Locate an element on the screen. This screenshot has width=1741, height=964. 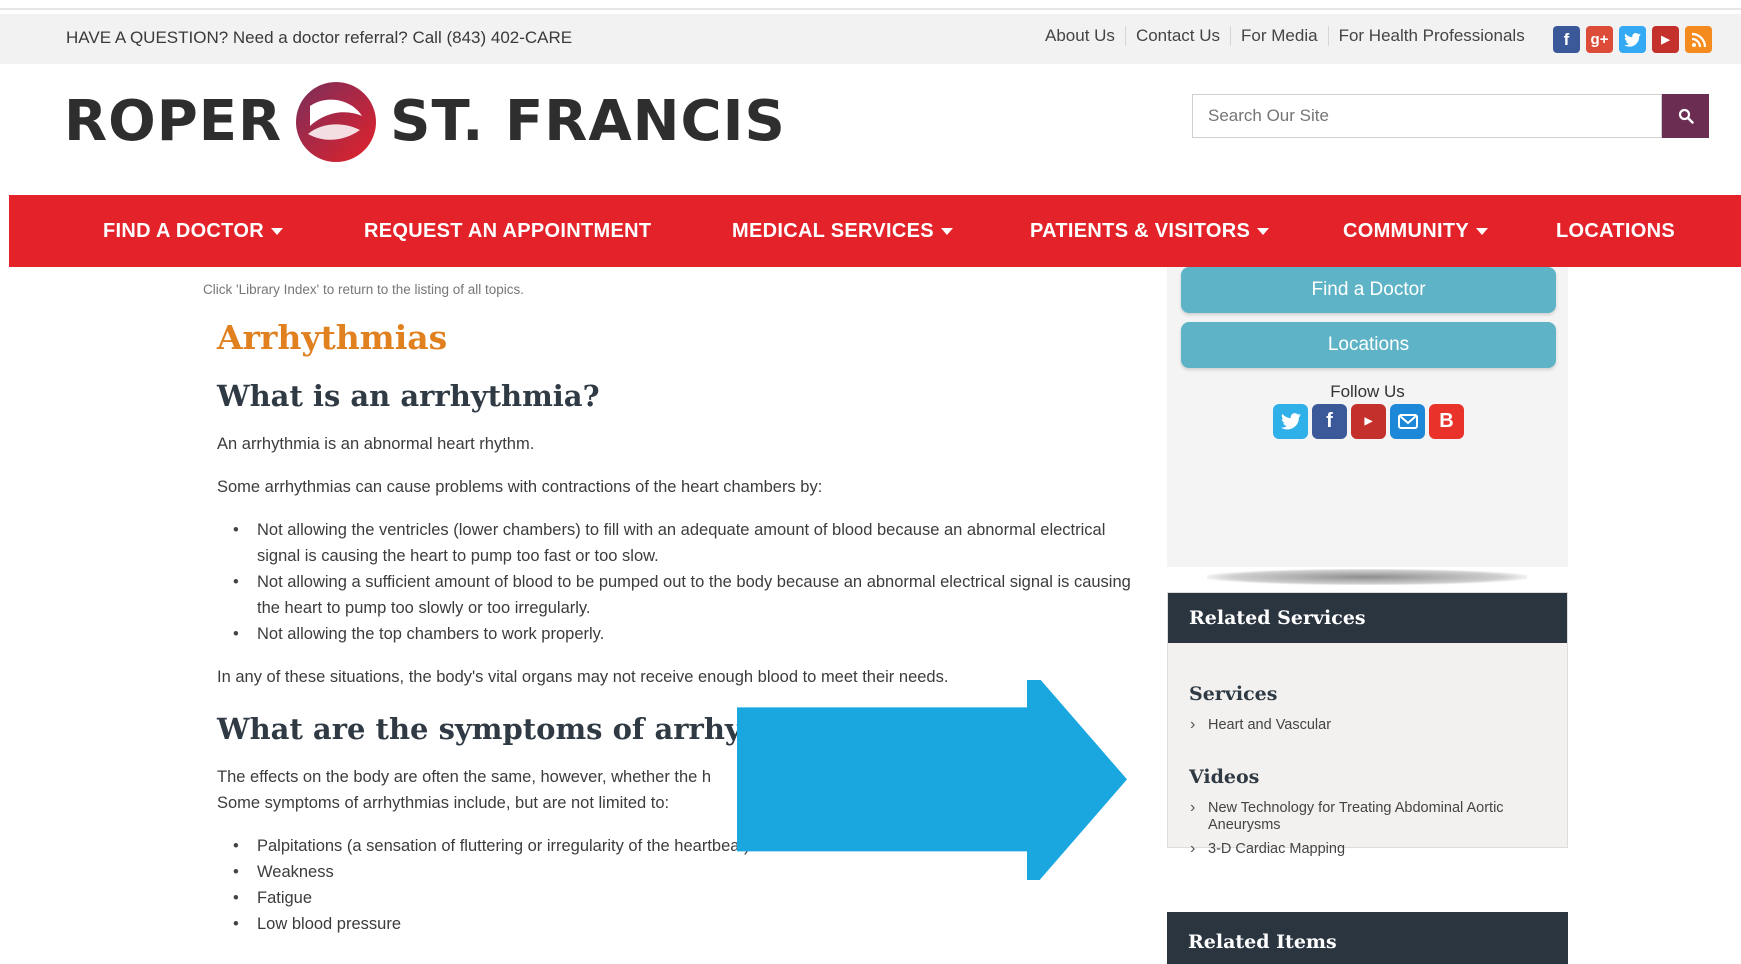
nav-community: COMMUNITY is located at coordinates (1416, 231).